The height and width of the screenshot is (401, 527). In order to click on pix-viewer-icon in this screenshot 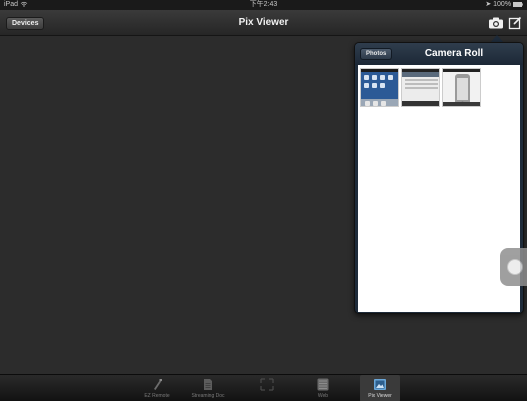, I will do `click(380, 384)`.